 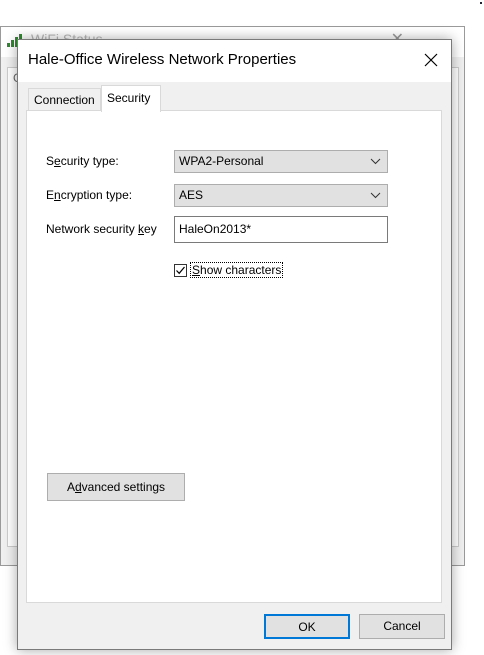 I want to click on security-type-select: WPA2-Personal, so click(x=281, y=161).